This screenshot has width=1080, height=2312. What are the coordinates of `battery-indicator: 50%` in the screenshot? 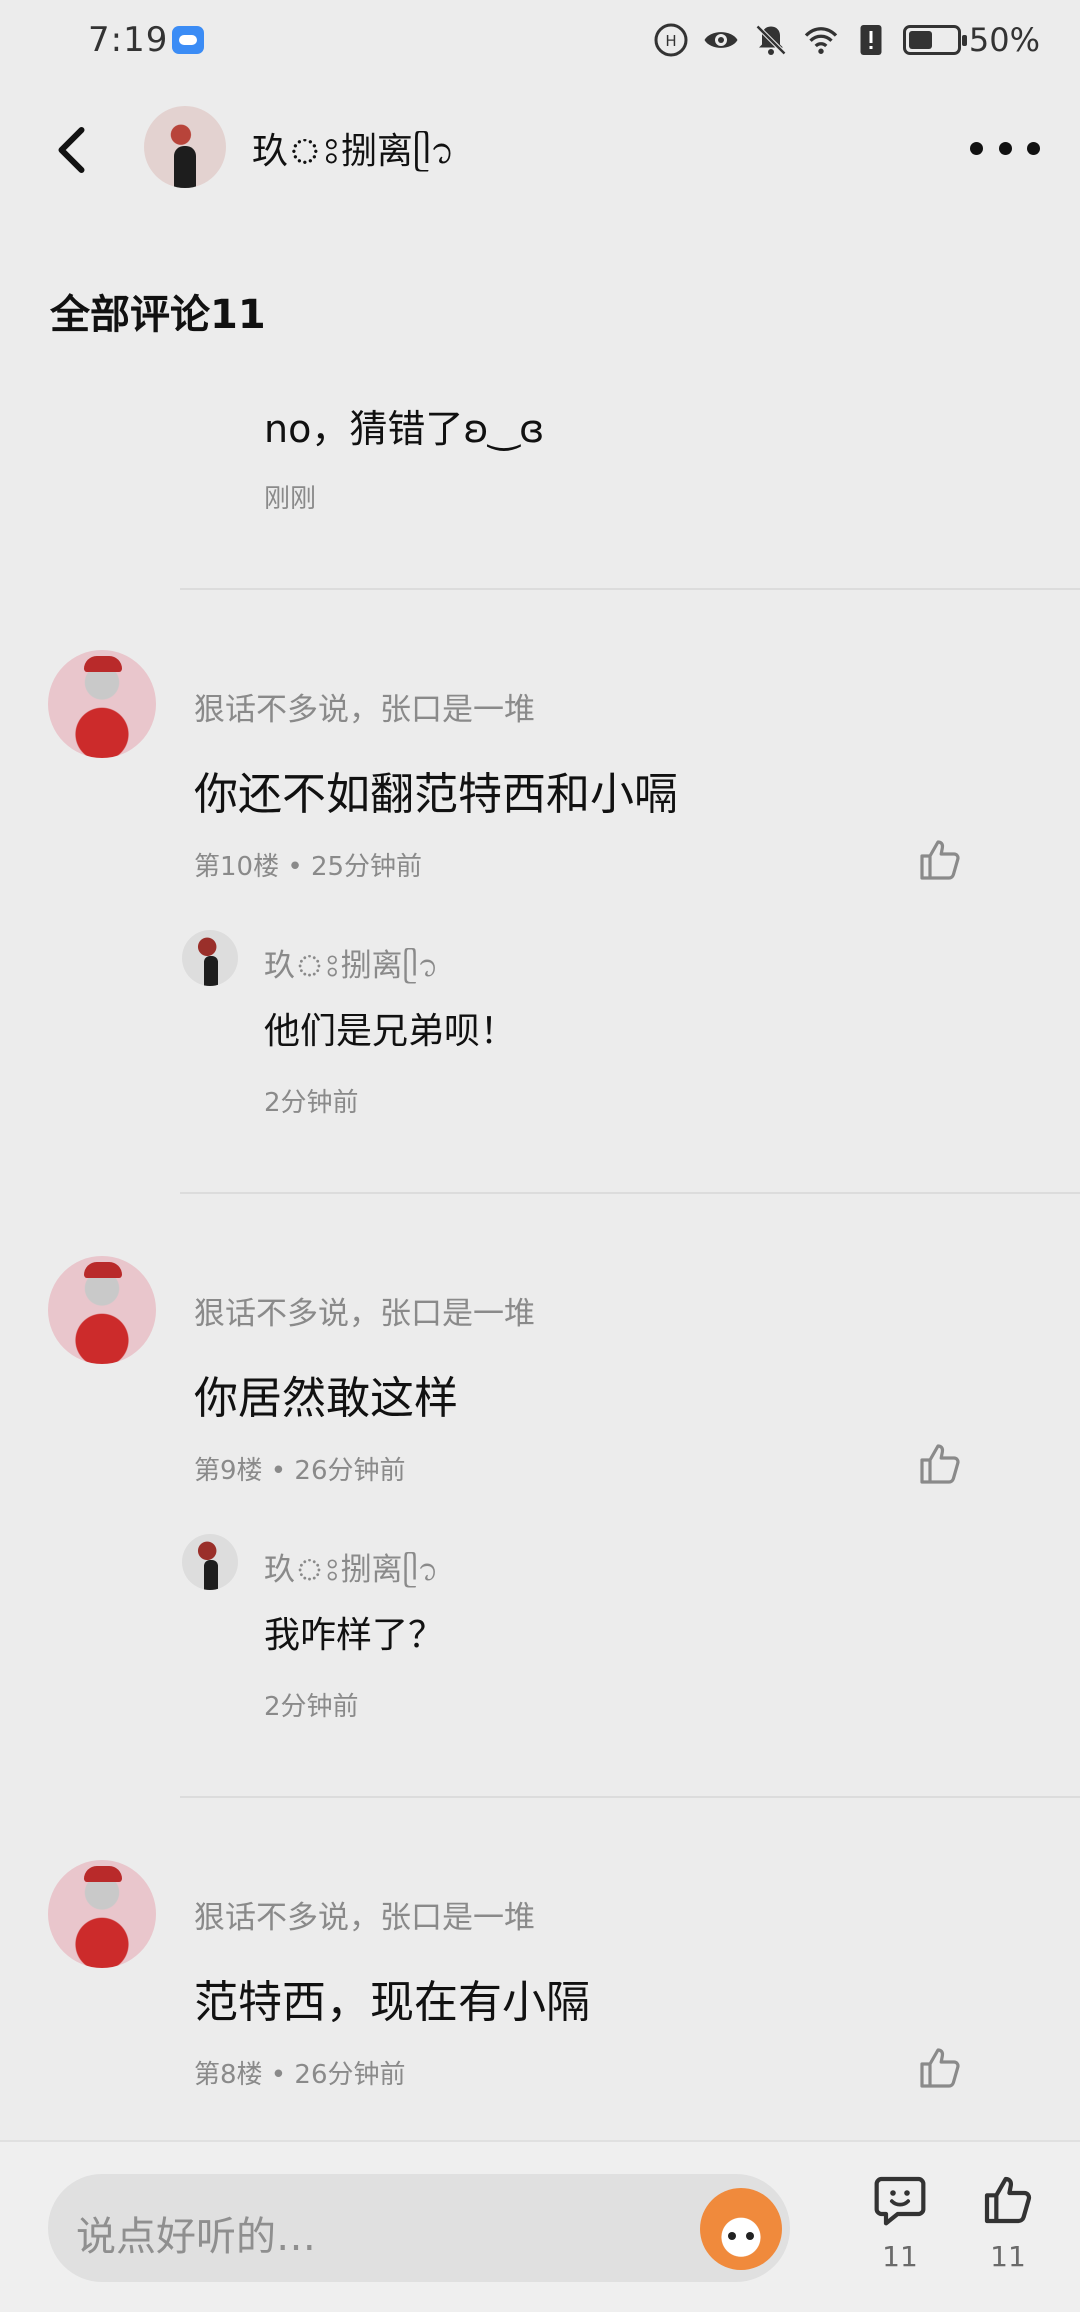 It's located at (971, 40).